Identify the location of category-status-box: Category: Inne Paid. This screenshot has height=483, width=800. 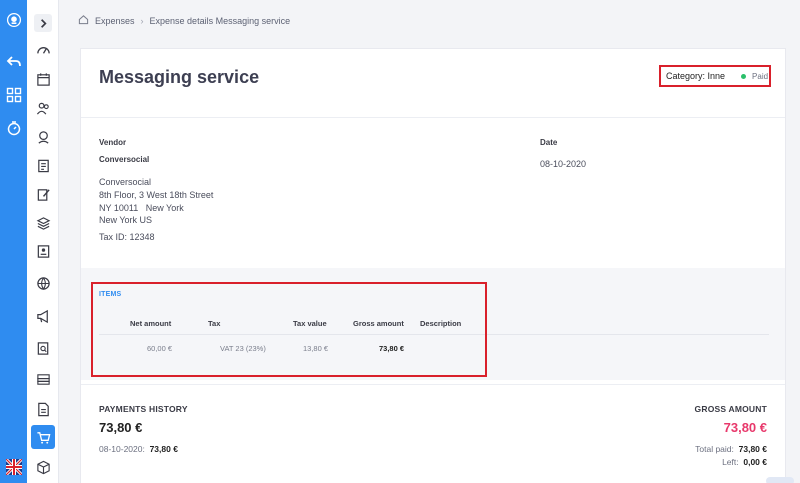
(715, 76).